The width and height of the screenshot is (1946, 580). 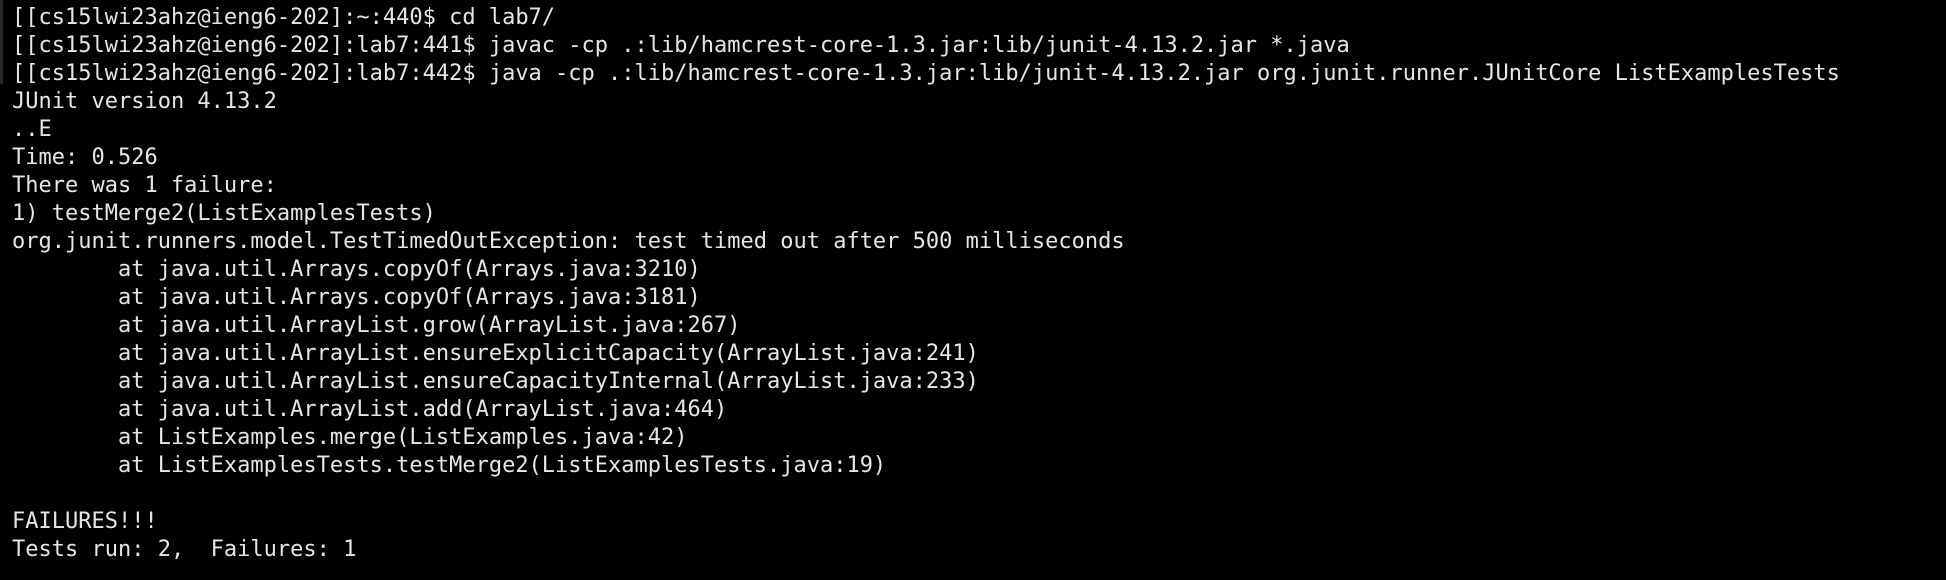 I want to click on prompt-marker-bar, so click(x=1, y=42).